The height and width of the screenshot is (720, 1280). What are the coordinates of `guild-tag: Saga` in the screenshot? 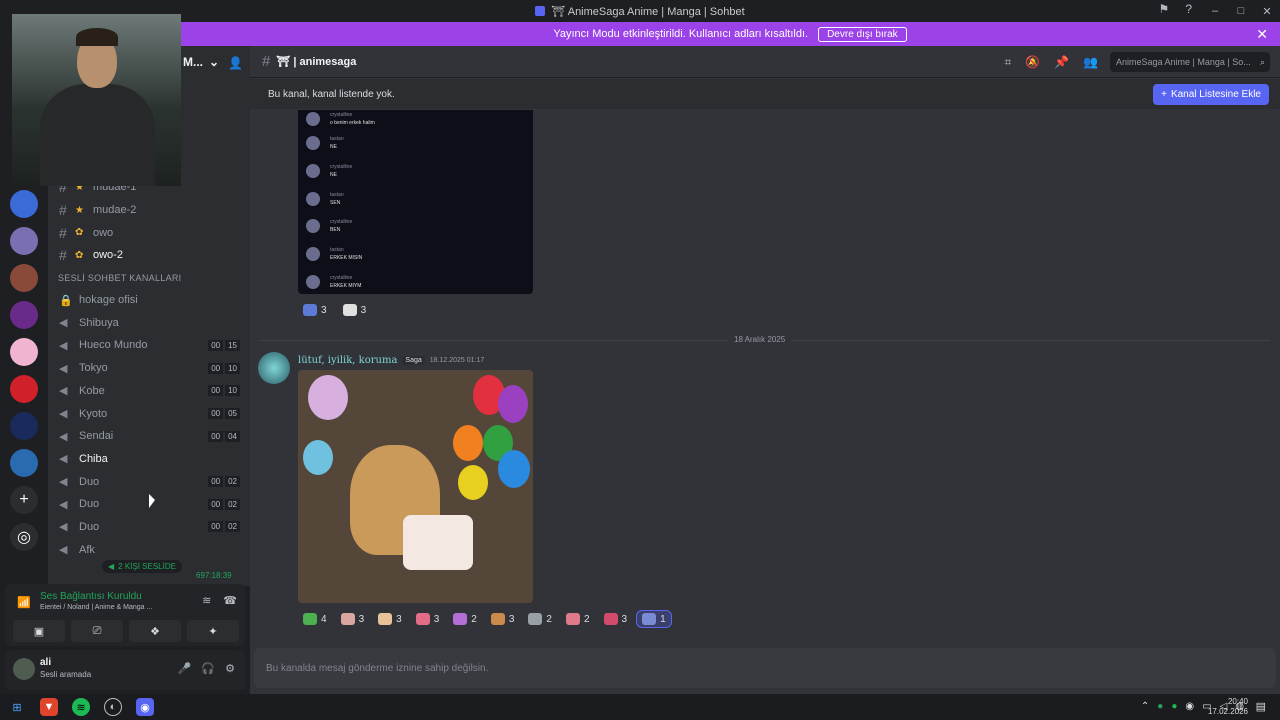 It's located at (413, 360).